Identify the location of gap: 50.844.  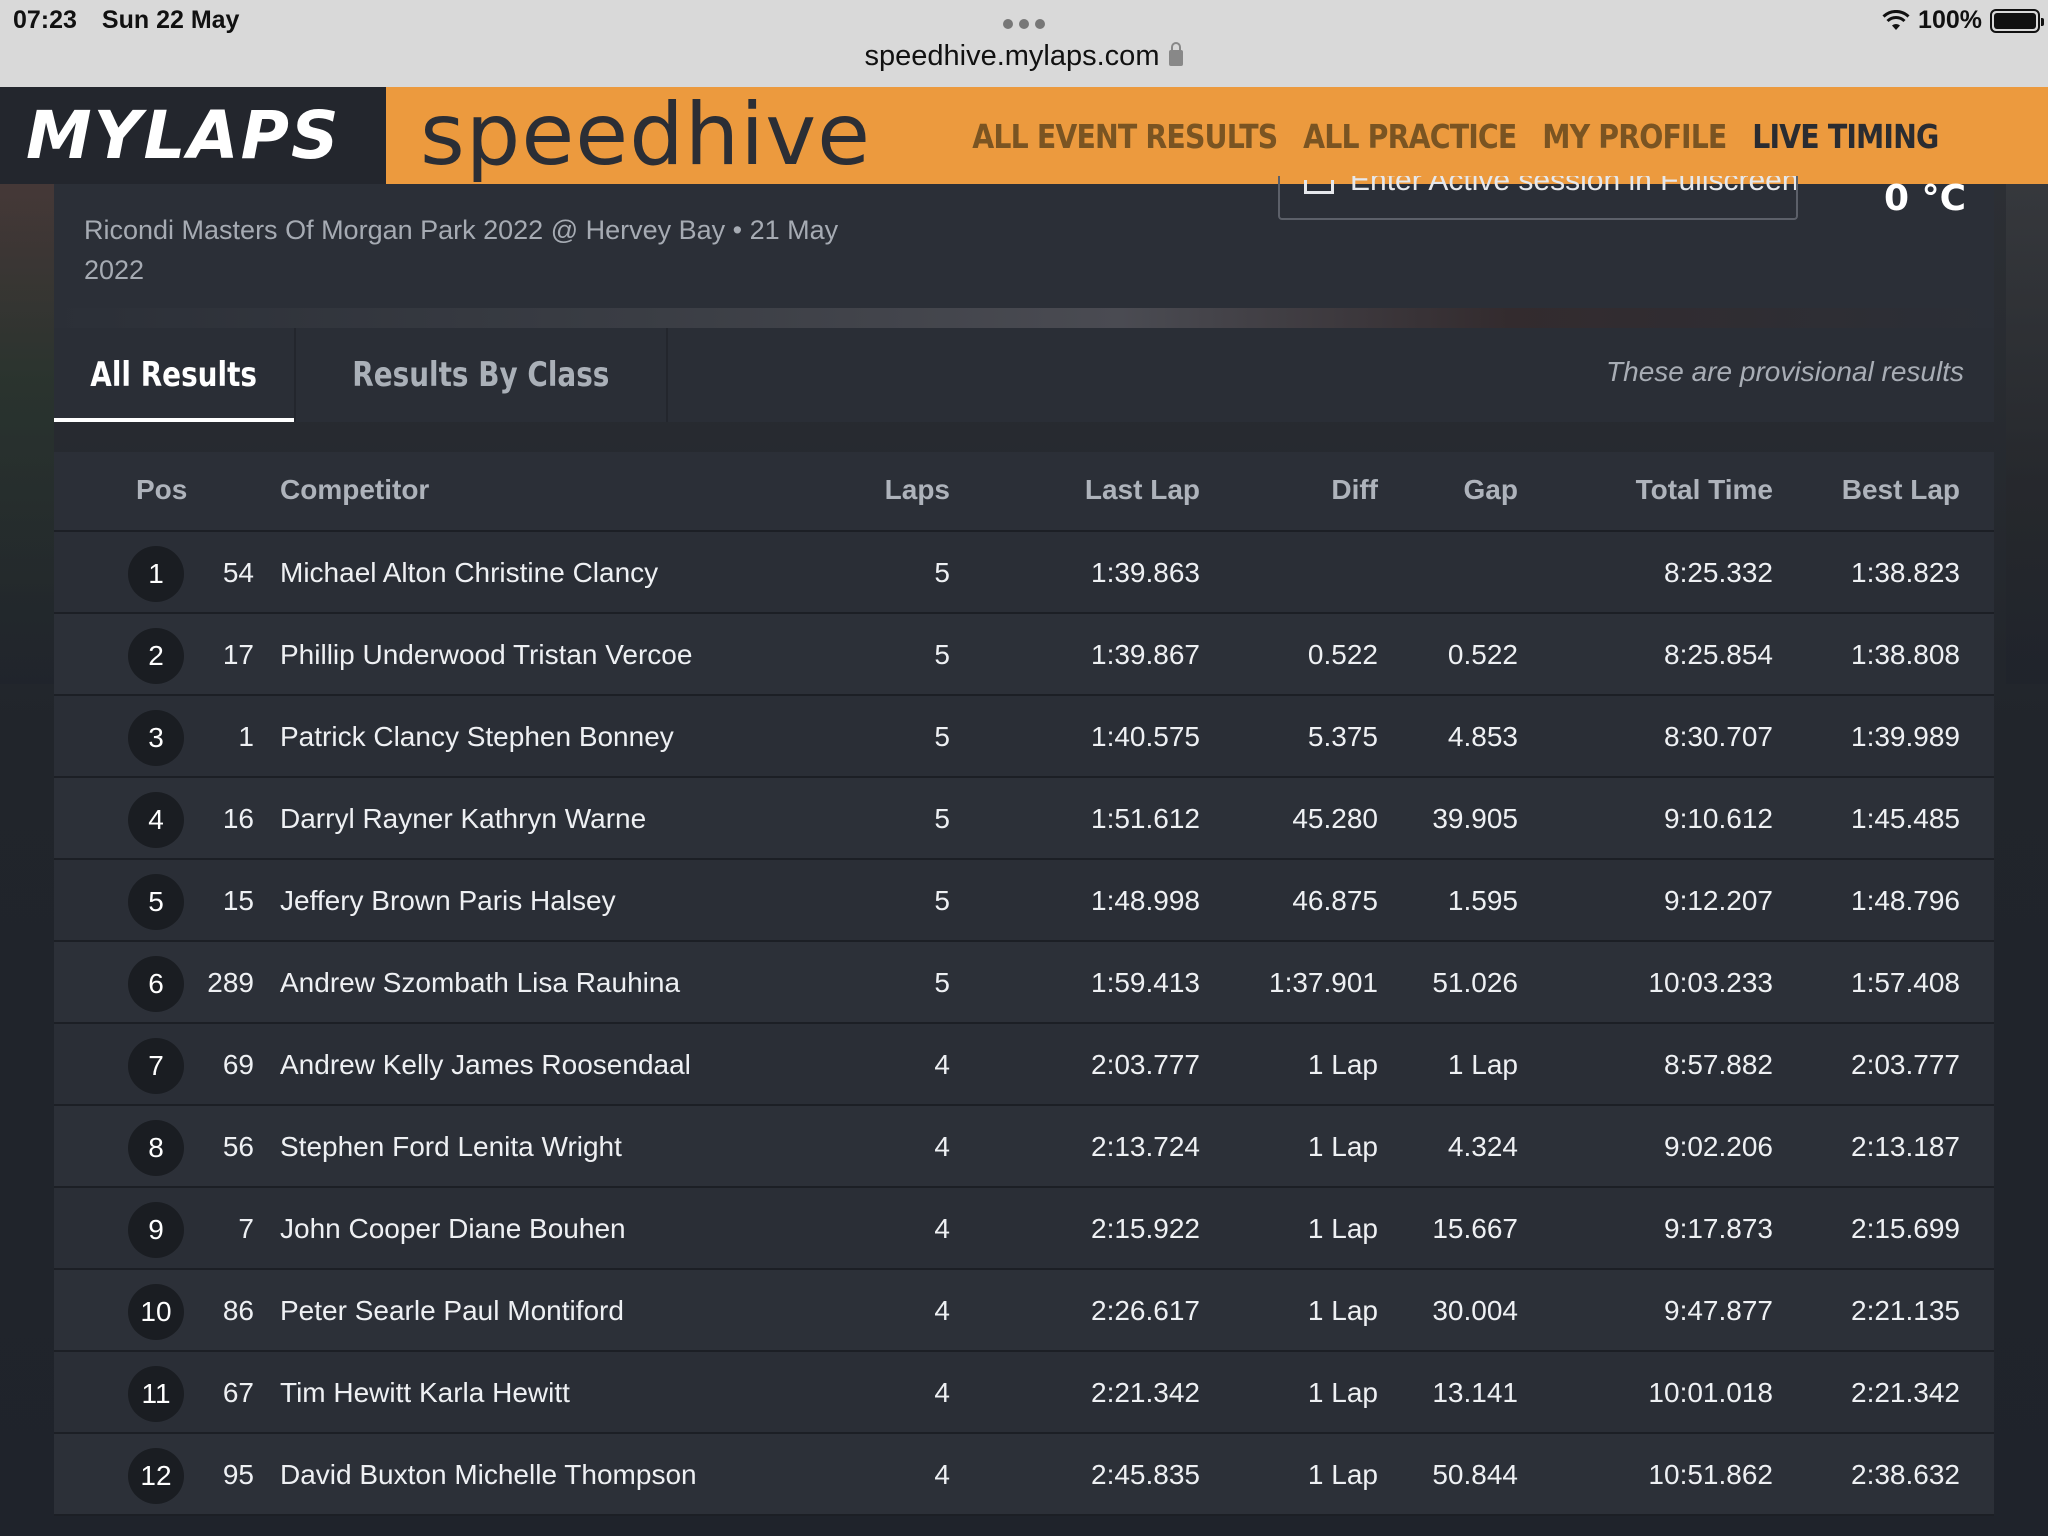
(1475, 1474).